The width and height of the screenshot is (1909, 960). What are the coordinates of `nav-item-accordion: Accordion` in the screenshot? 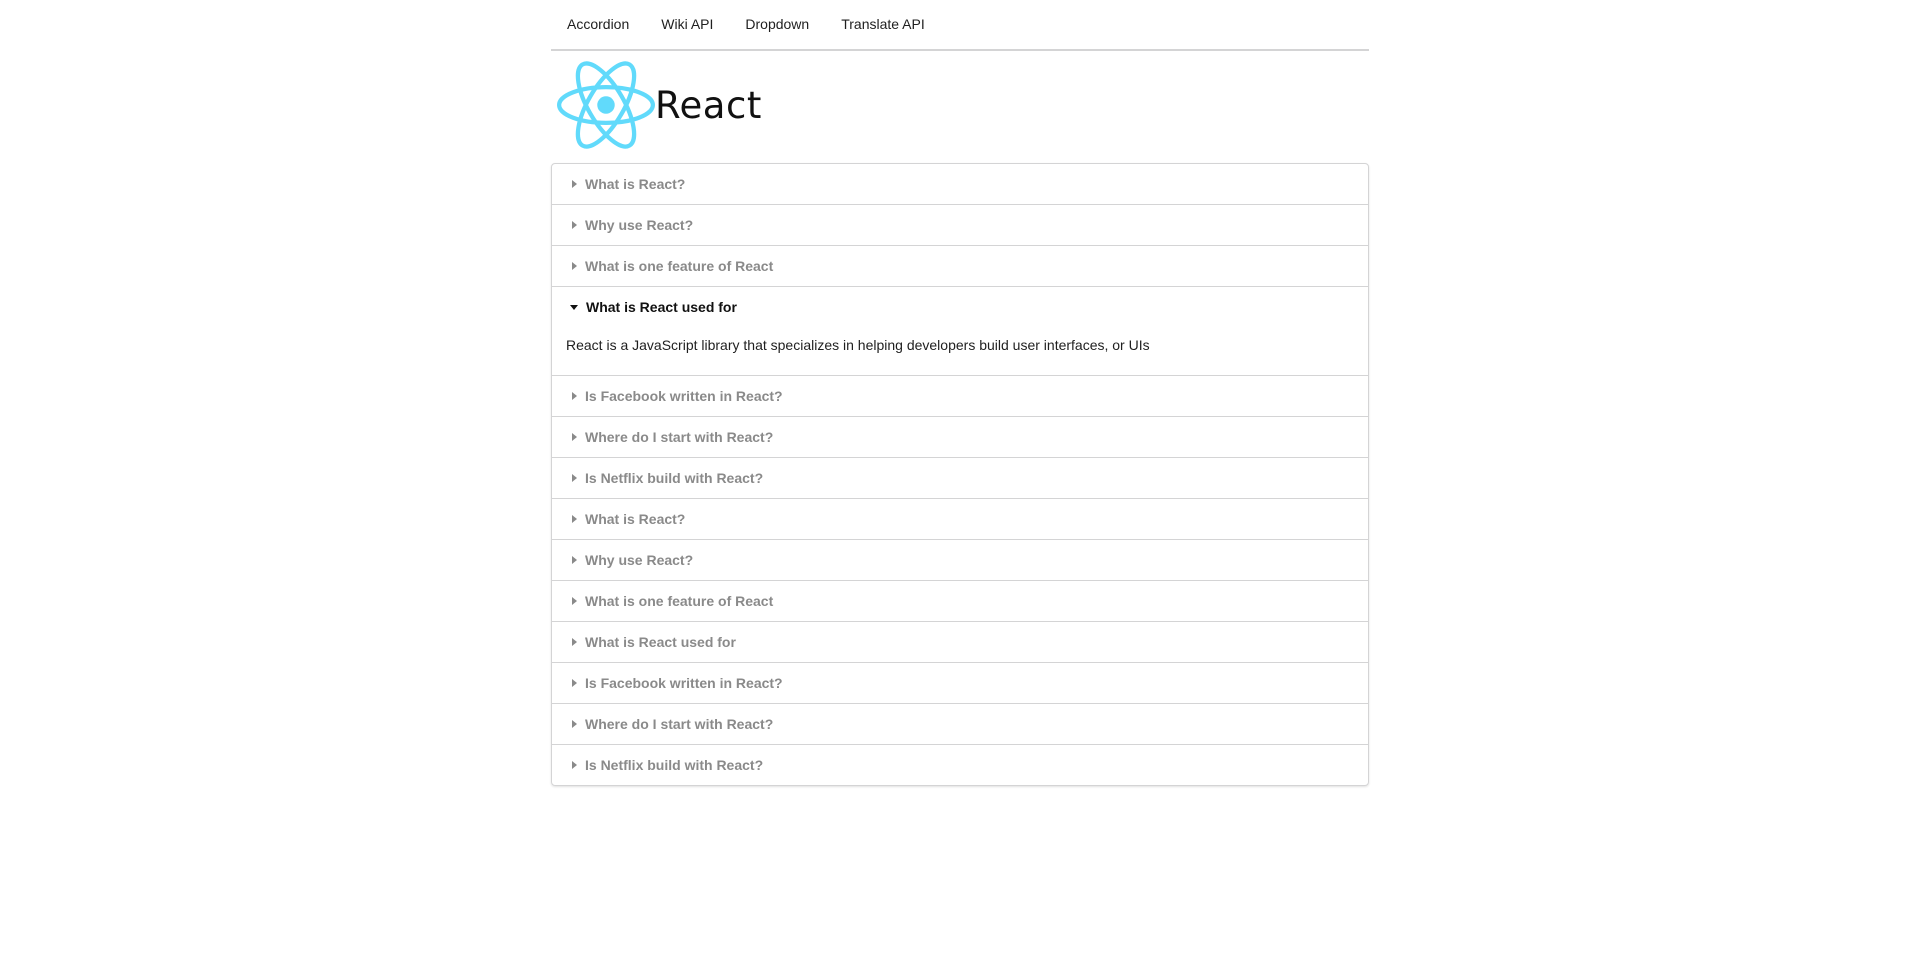 It's located at (598, 24).